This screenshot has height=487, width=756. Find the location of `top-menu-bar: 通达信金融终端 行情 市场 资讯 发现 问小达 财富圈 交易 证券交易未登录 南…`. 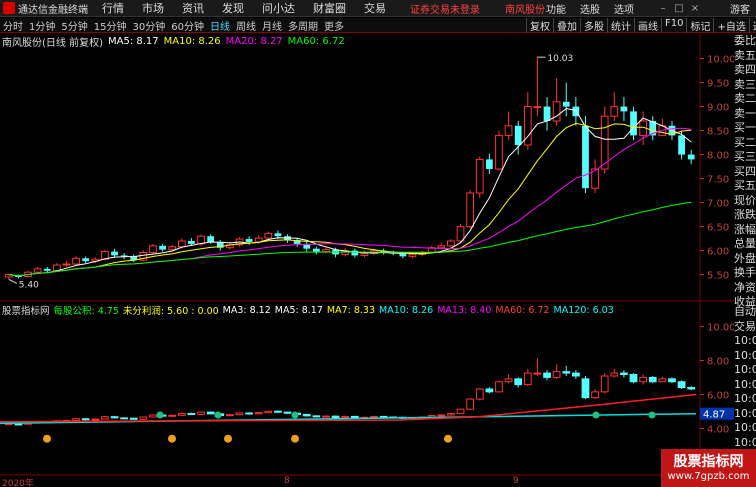

top-menu-bar: 通达信金融终端 行情 市场 资讯 发现 问小达 财富圈 交易 证券交易未登录 南… is located at coordinates (378, 8).